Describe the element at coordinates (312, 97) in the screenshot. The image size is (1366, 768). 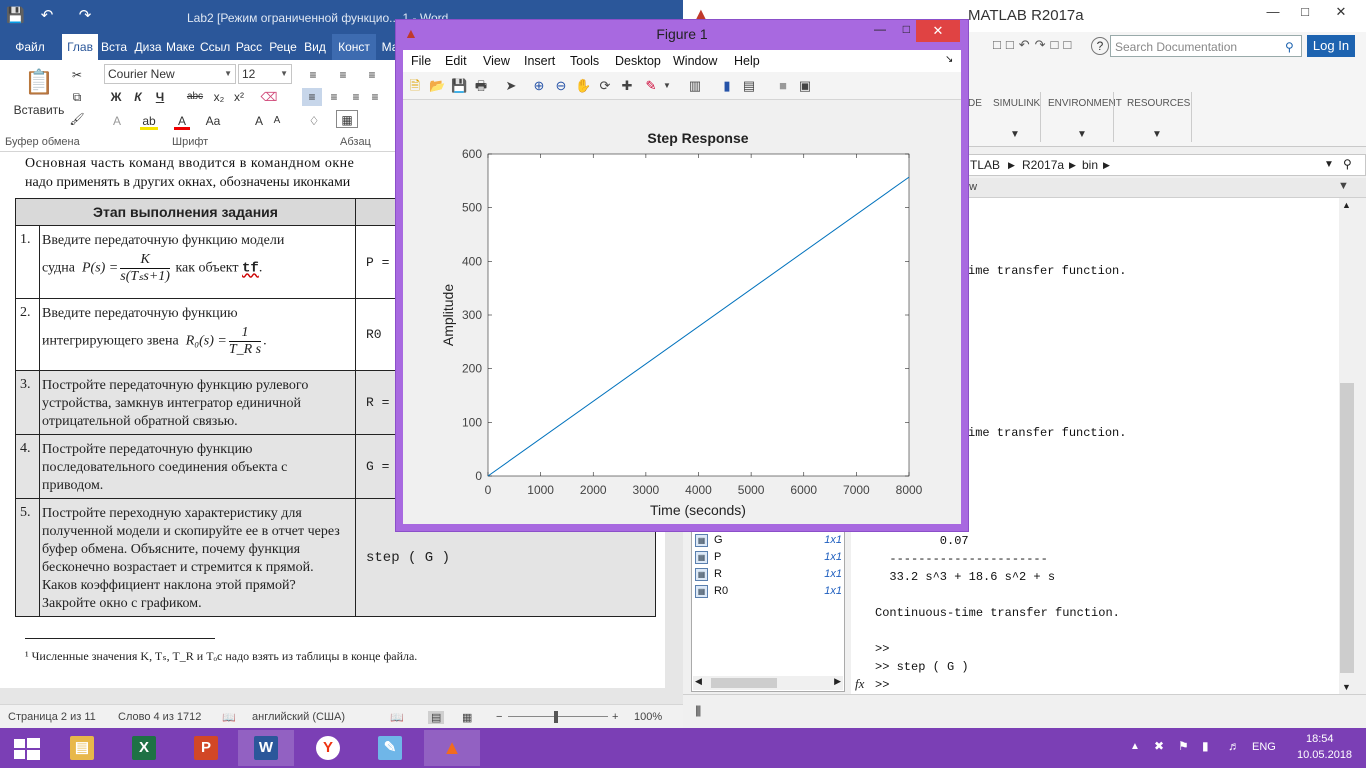
I see `align-left-icon: ≡` at that location.